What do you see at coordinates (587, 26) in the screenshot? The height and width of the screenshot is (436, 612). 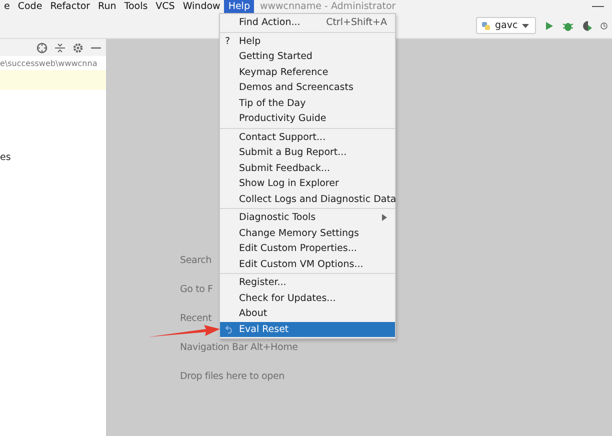 I see `coverage-icon` at bounding box center [587, 26].